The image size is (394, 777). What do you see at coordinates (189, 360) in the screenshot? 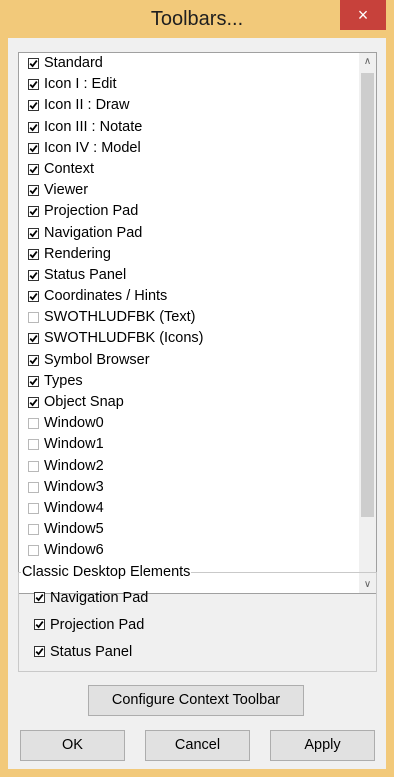
I see `toolbar-list-item: Symbol Browser` at bounding box center [189, 360].